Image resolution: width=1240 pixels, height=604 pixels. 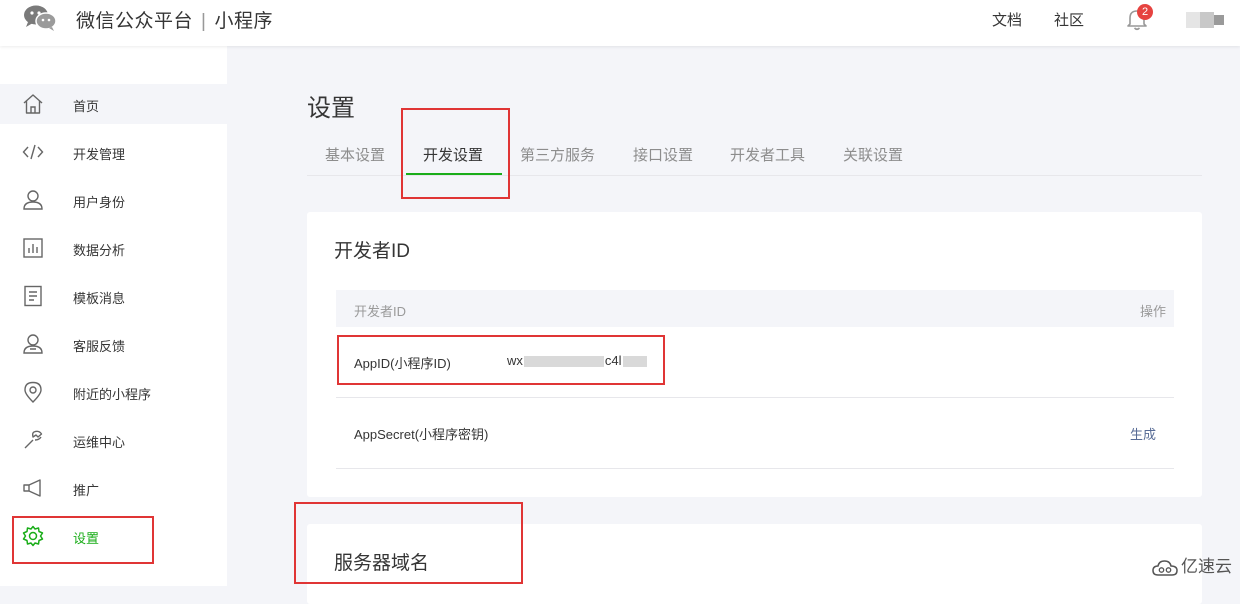 I want to click on card-title: 开发者ID, so click(x=372, y=251).